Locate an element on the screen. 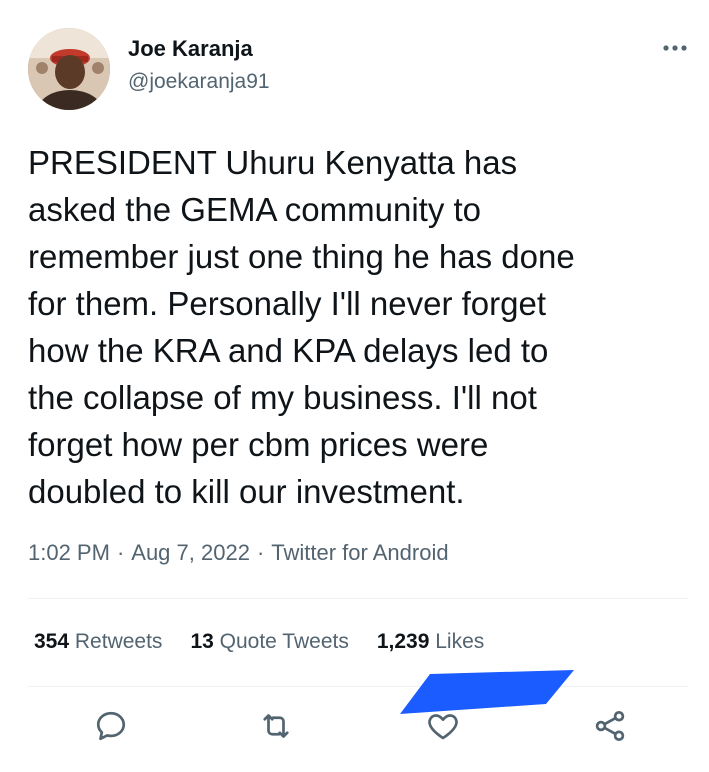 The image size is (709, 772). author-handle: @joekaranja91 is located at coordinates (199, 82).